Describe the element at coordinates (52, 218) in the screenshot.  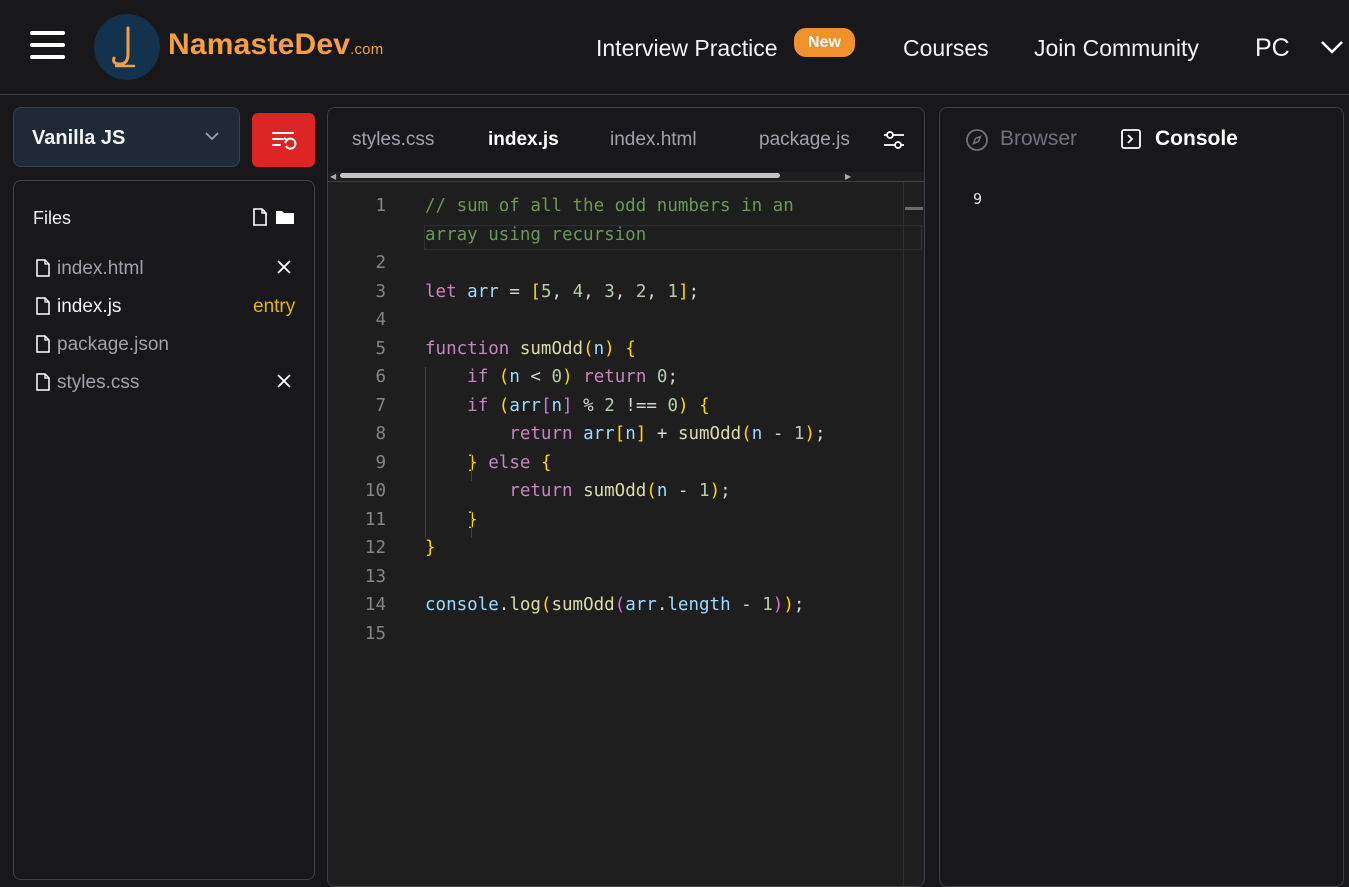
I see `files-title: Files` at that location.